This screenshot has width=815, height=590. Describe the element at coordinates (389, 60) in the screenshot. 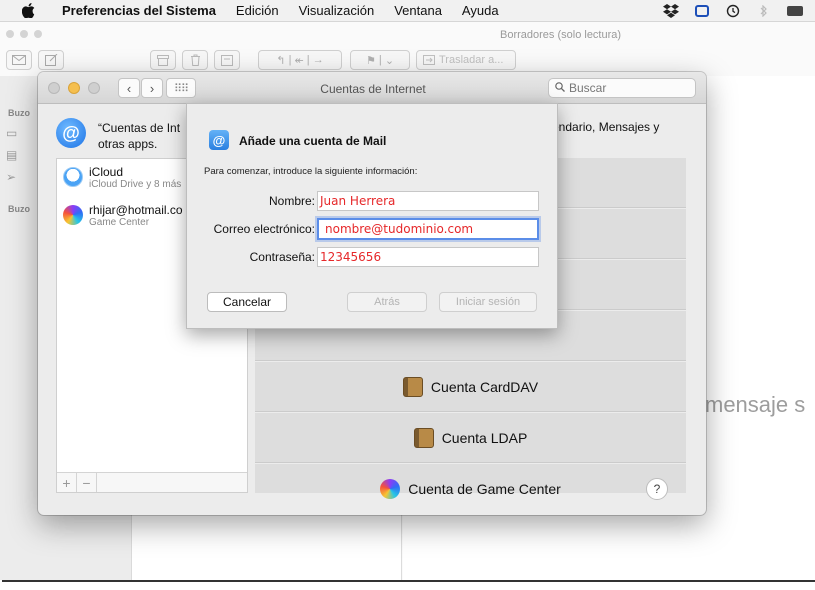

I see `chevron-down-icon: ⌄` at that location.